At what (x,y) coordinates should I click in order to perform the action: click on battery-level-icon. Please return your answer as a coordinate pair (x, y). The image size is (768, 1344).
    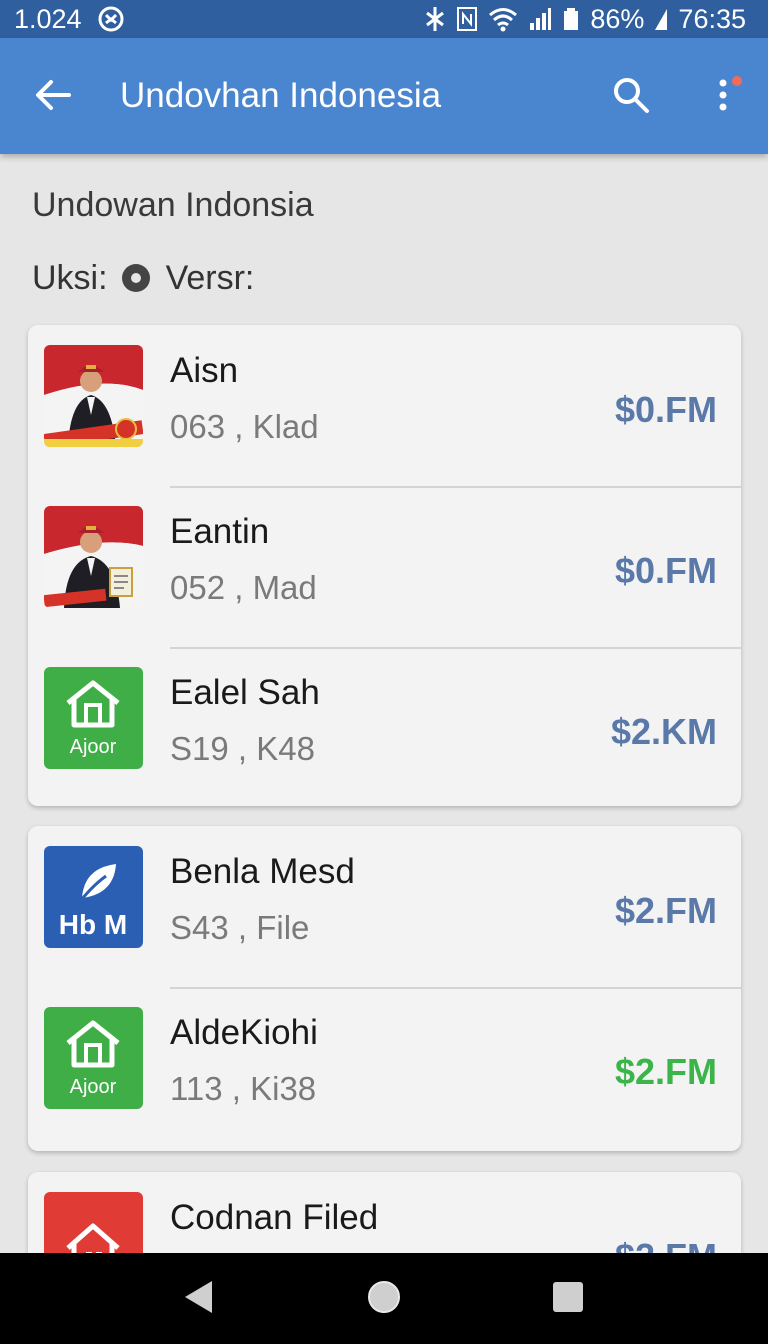
    Looking at the image, I should click on (661, 19).